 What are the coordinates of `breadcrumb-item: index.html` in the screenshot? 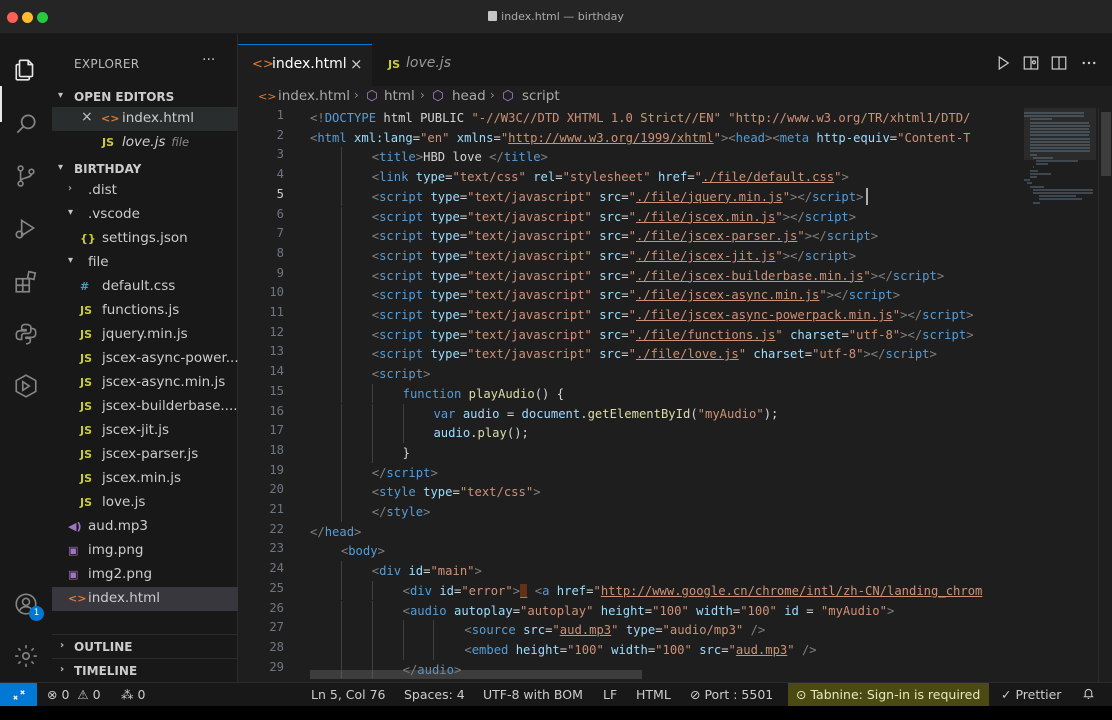 It's located at (314, 96).